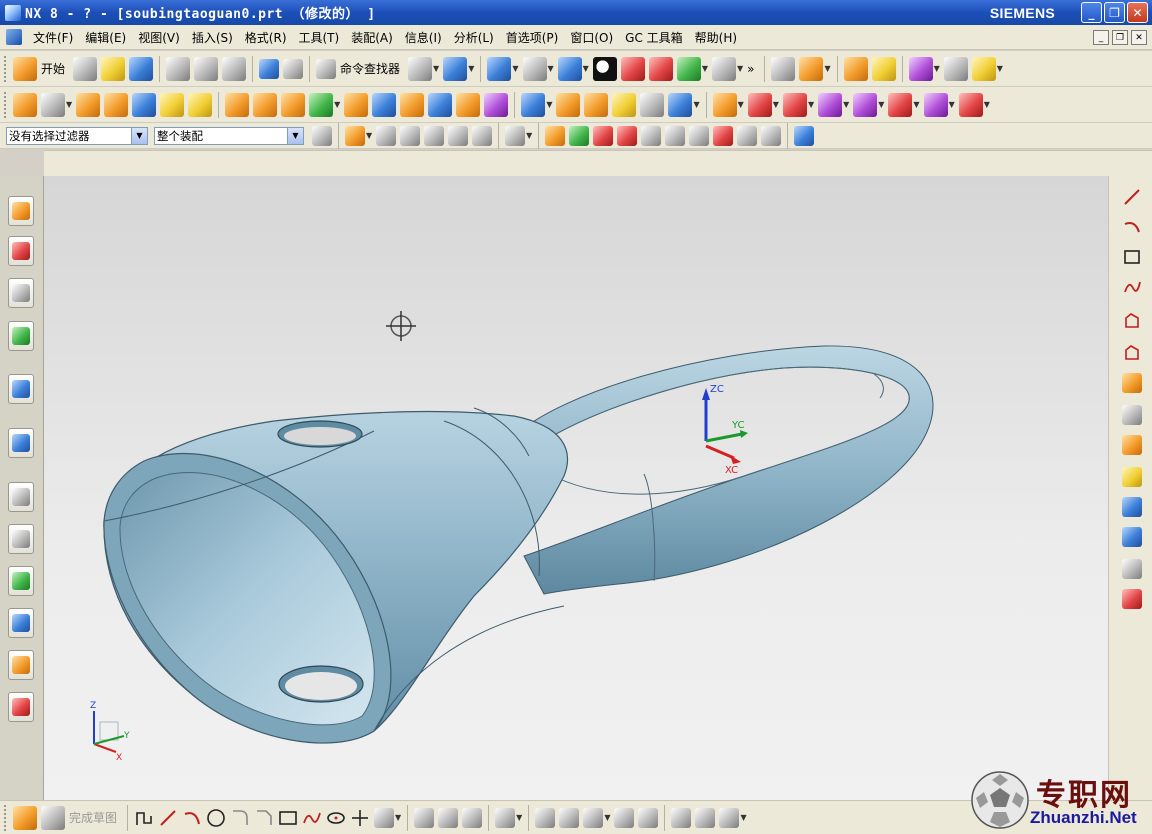  I want to click on rectangle-icon, so click(1132, 257).